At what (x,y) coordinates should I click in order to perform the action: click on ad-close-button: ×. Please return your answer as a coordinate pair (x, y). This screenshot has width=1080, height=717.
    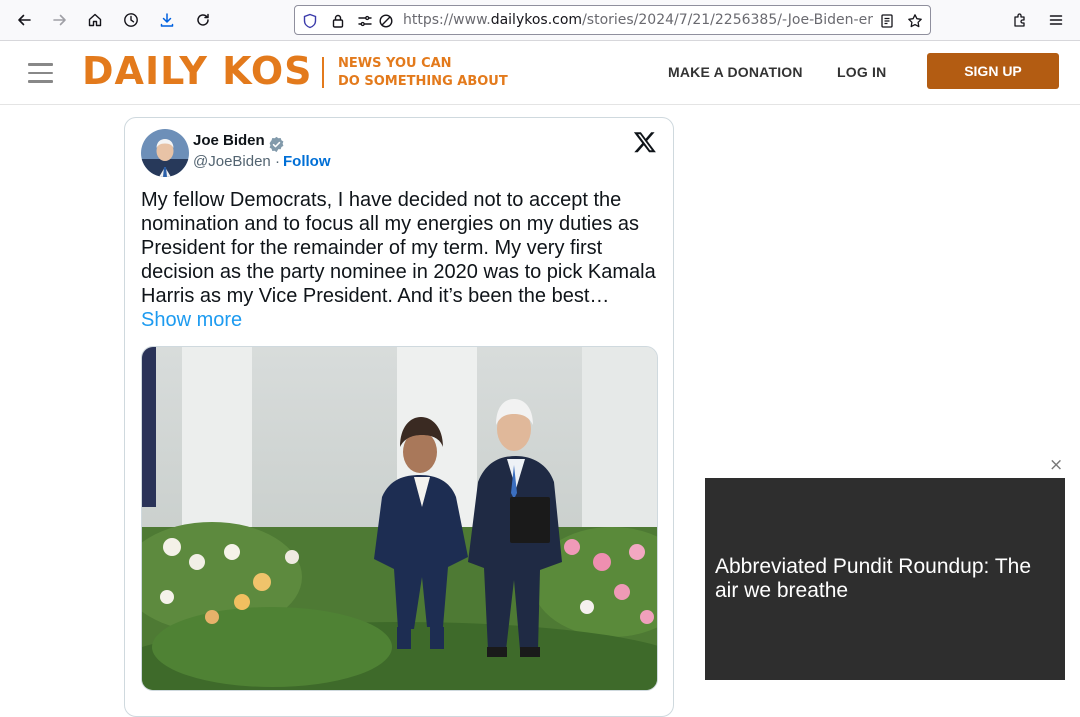
    Looking at the image, I should click on (1056, 465).